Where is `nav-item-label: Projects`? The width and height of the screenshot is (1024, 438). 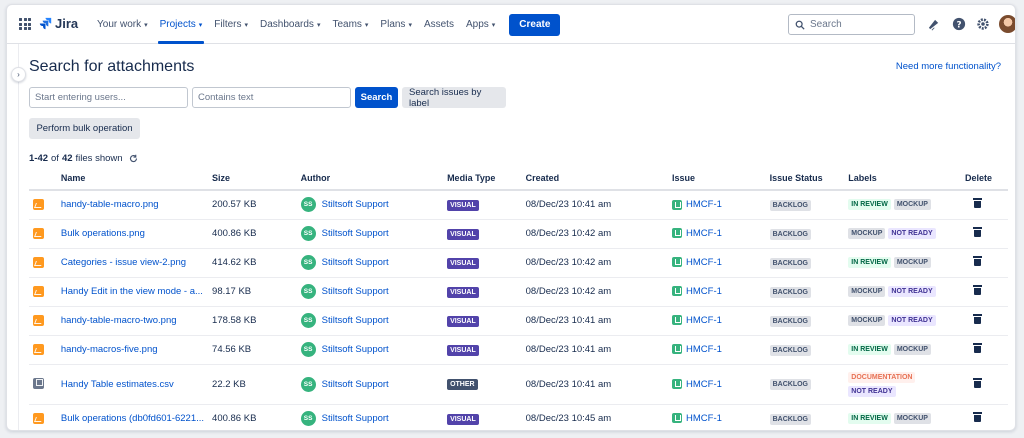 nav-item-label: Projects is located at coordinates (177, 24).